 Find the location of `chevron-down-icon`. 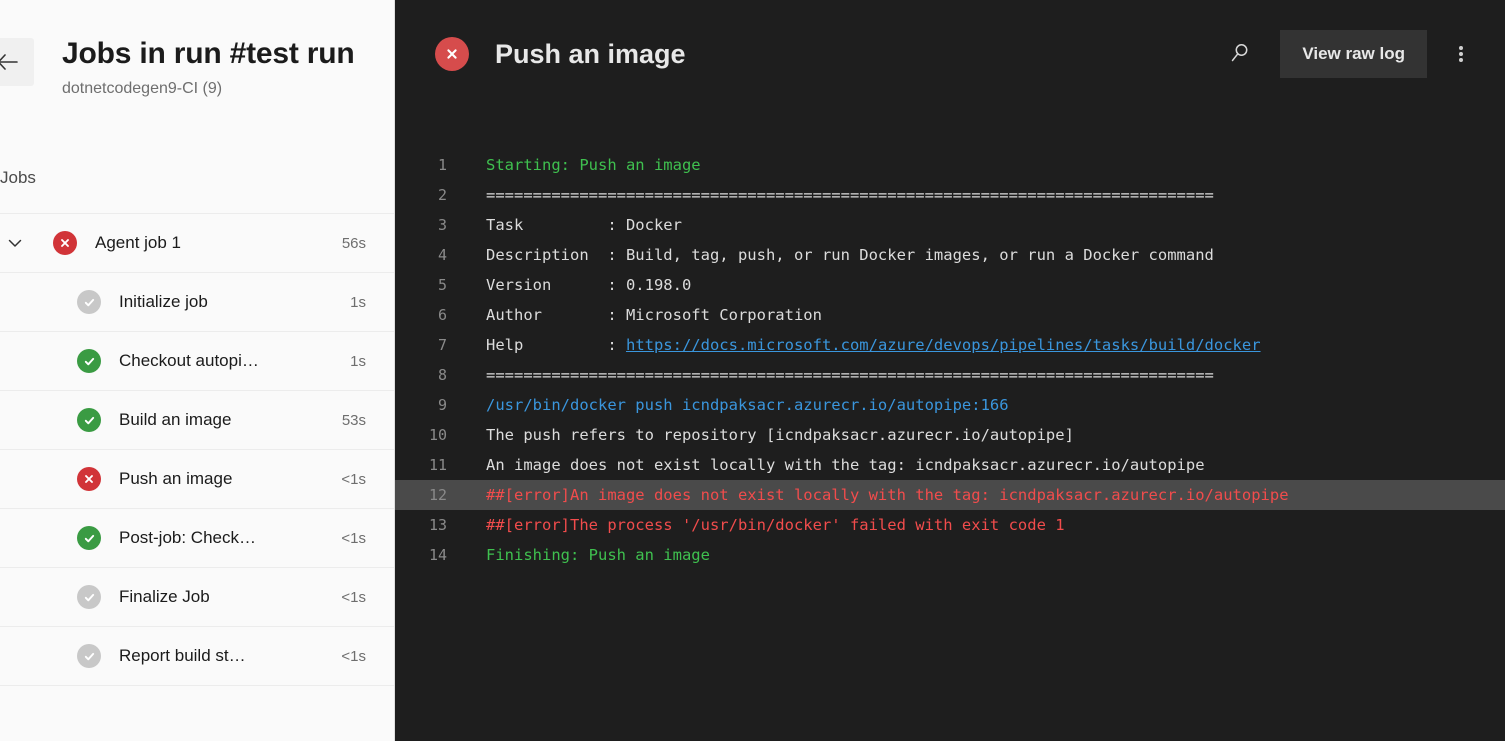

chevron-down-icon is located at coordinates (16, 243).